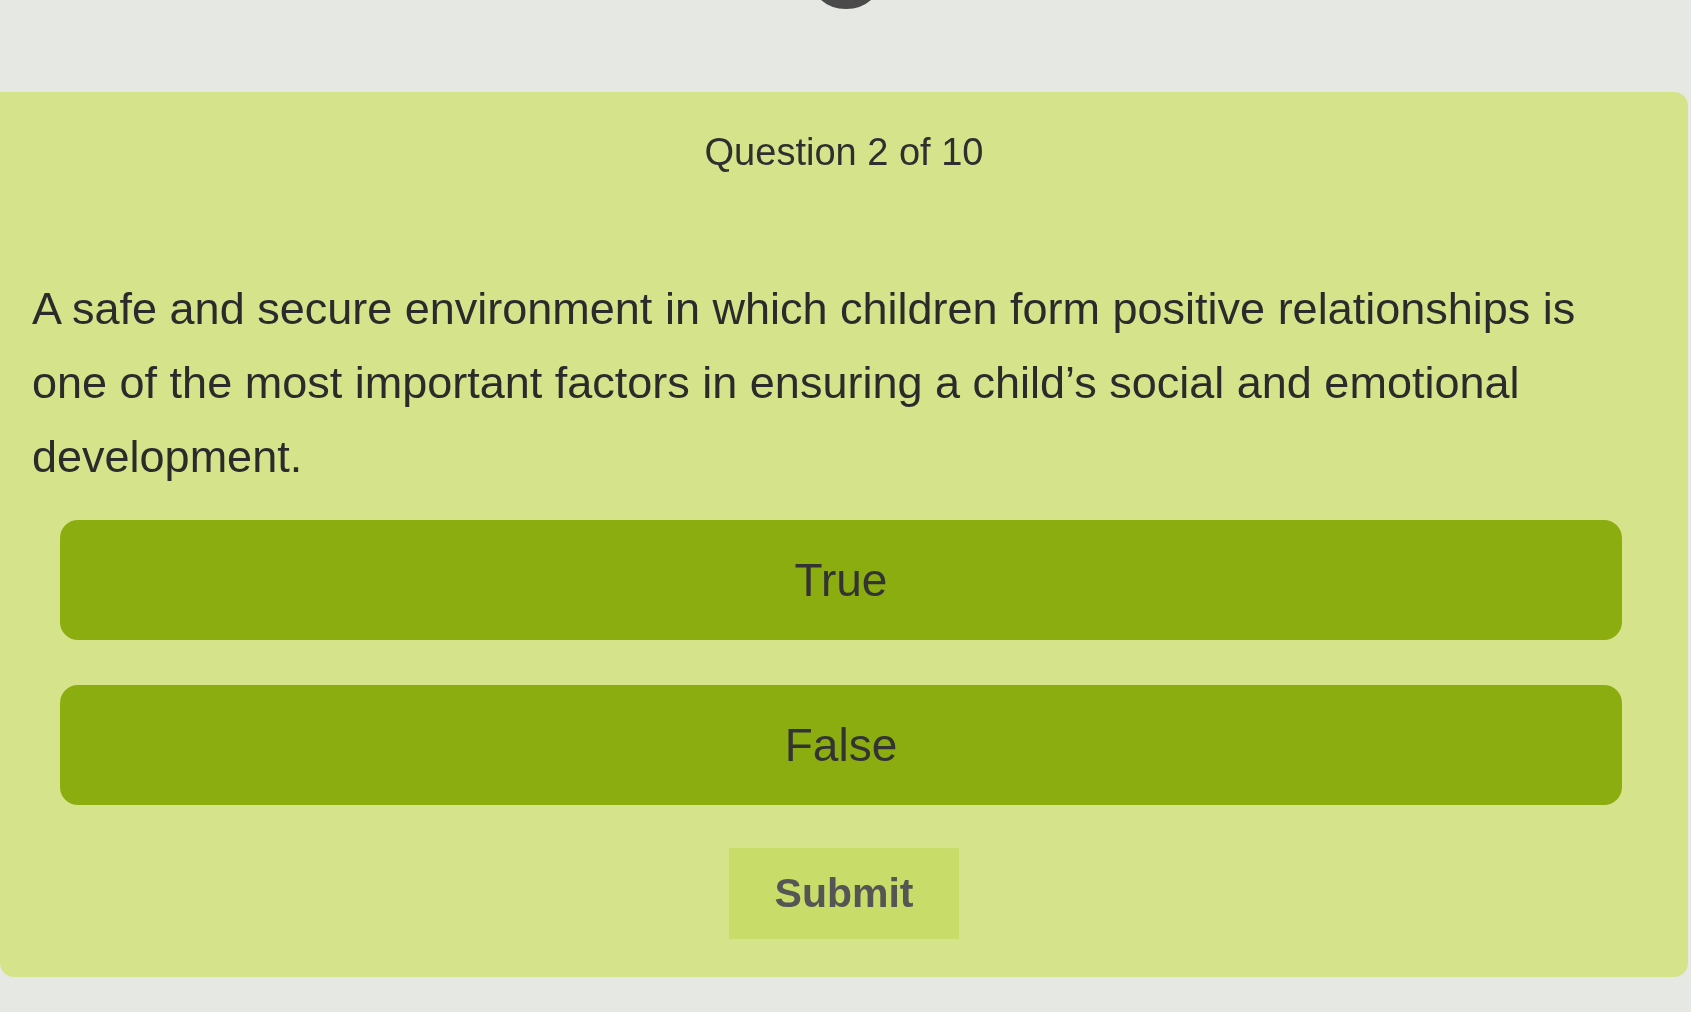 Image resolution: width=1691 pixels, height=1012 pixels. I want to click on answer-option: True, so click(841, 580).